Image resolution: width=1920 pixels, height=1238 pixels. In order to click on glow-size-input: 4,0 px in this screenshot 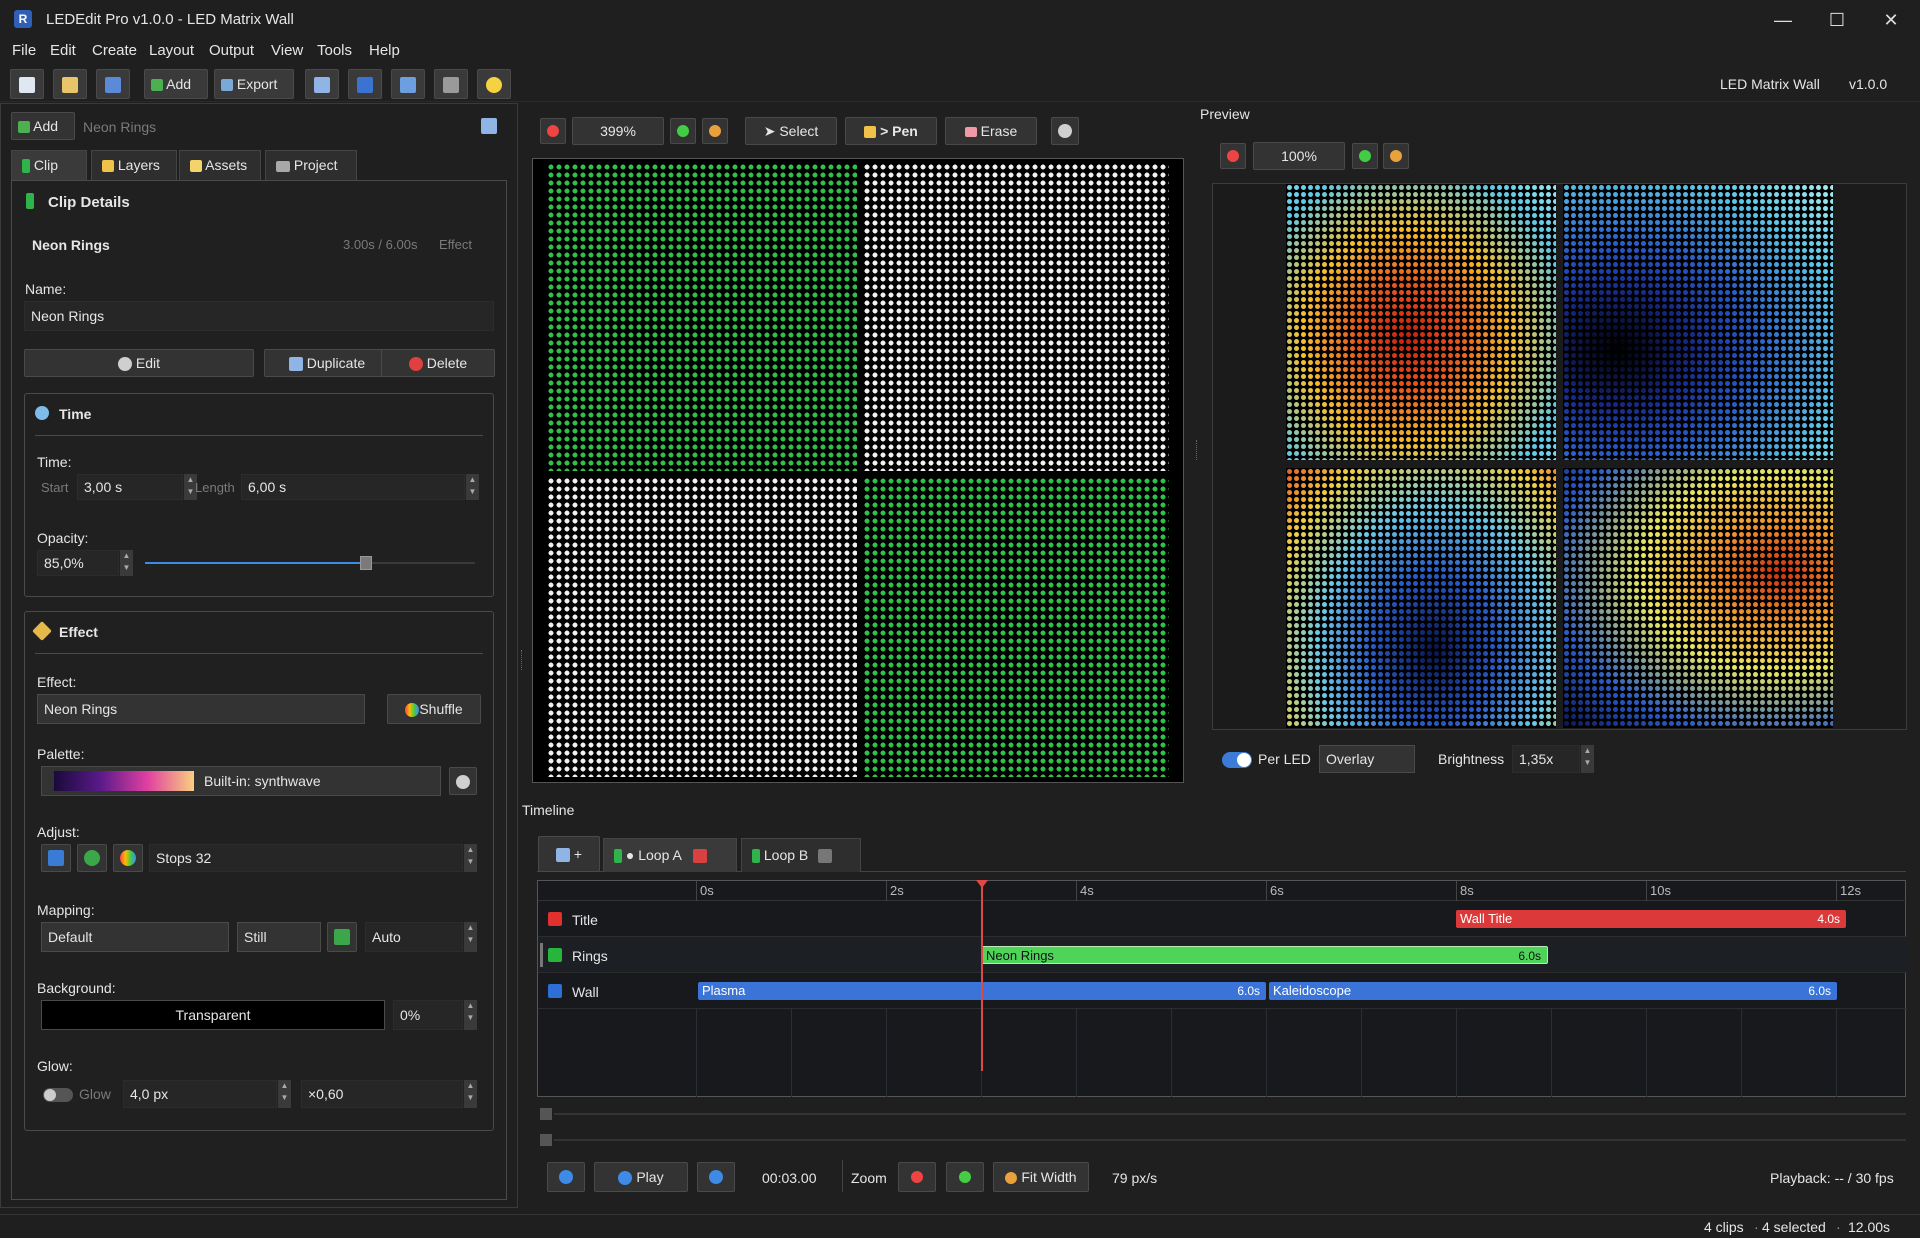, I will do `click(200, 1094)`.